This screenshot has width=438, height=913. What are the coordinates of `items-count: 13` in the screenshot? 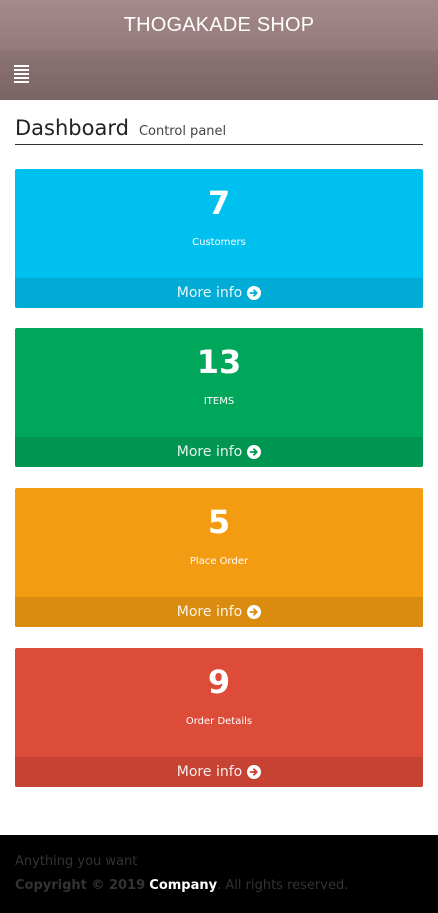 It's located at (219, 362).